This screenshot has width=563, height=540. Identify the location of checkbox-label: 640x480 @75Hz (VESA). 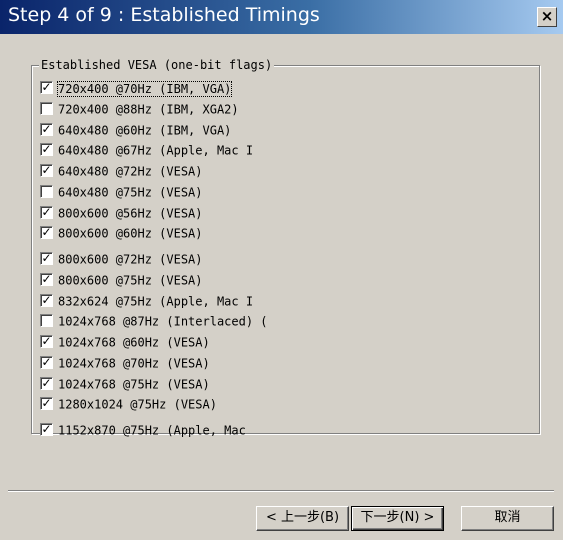
(130, 192).